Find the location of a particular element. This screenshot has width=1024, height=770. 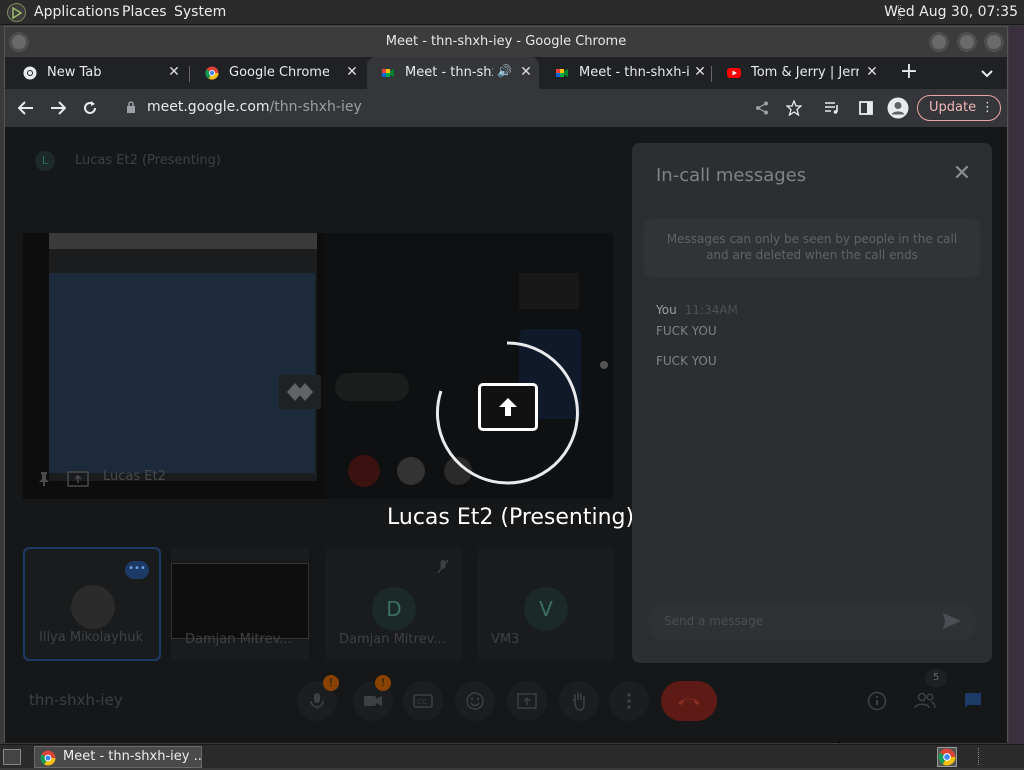

menu-system: System is located at coordinates (200, 12).